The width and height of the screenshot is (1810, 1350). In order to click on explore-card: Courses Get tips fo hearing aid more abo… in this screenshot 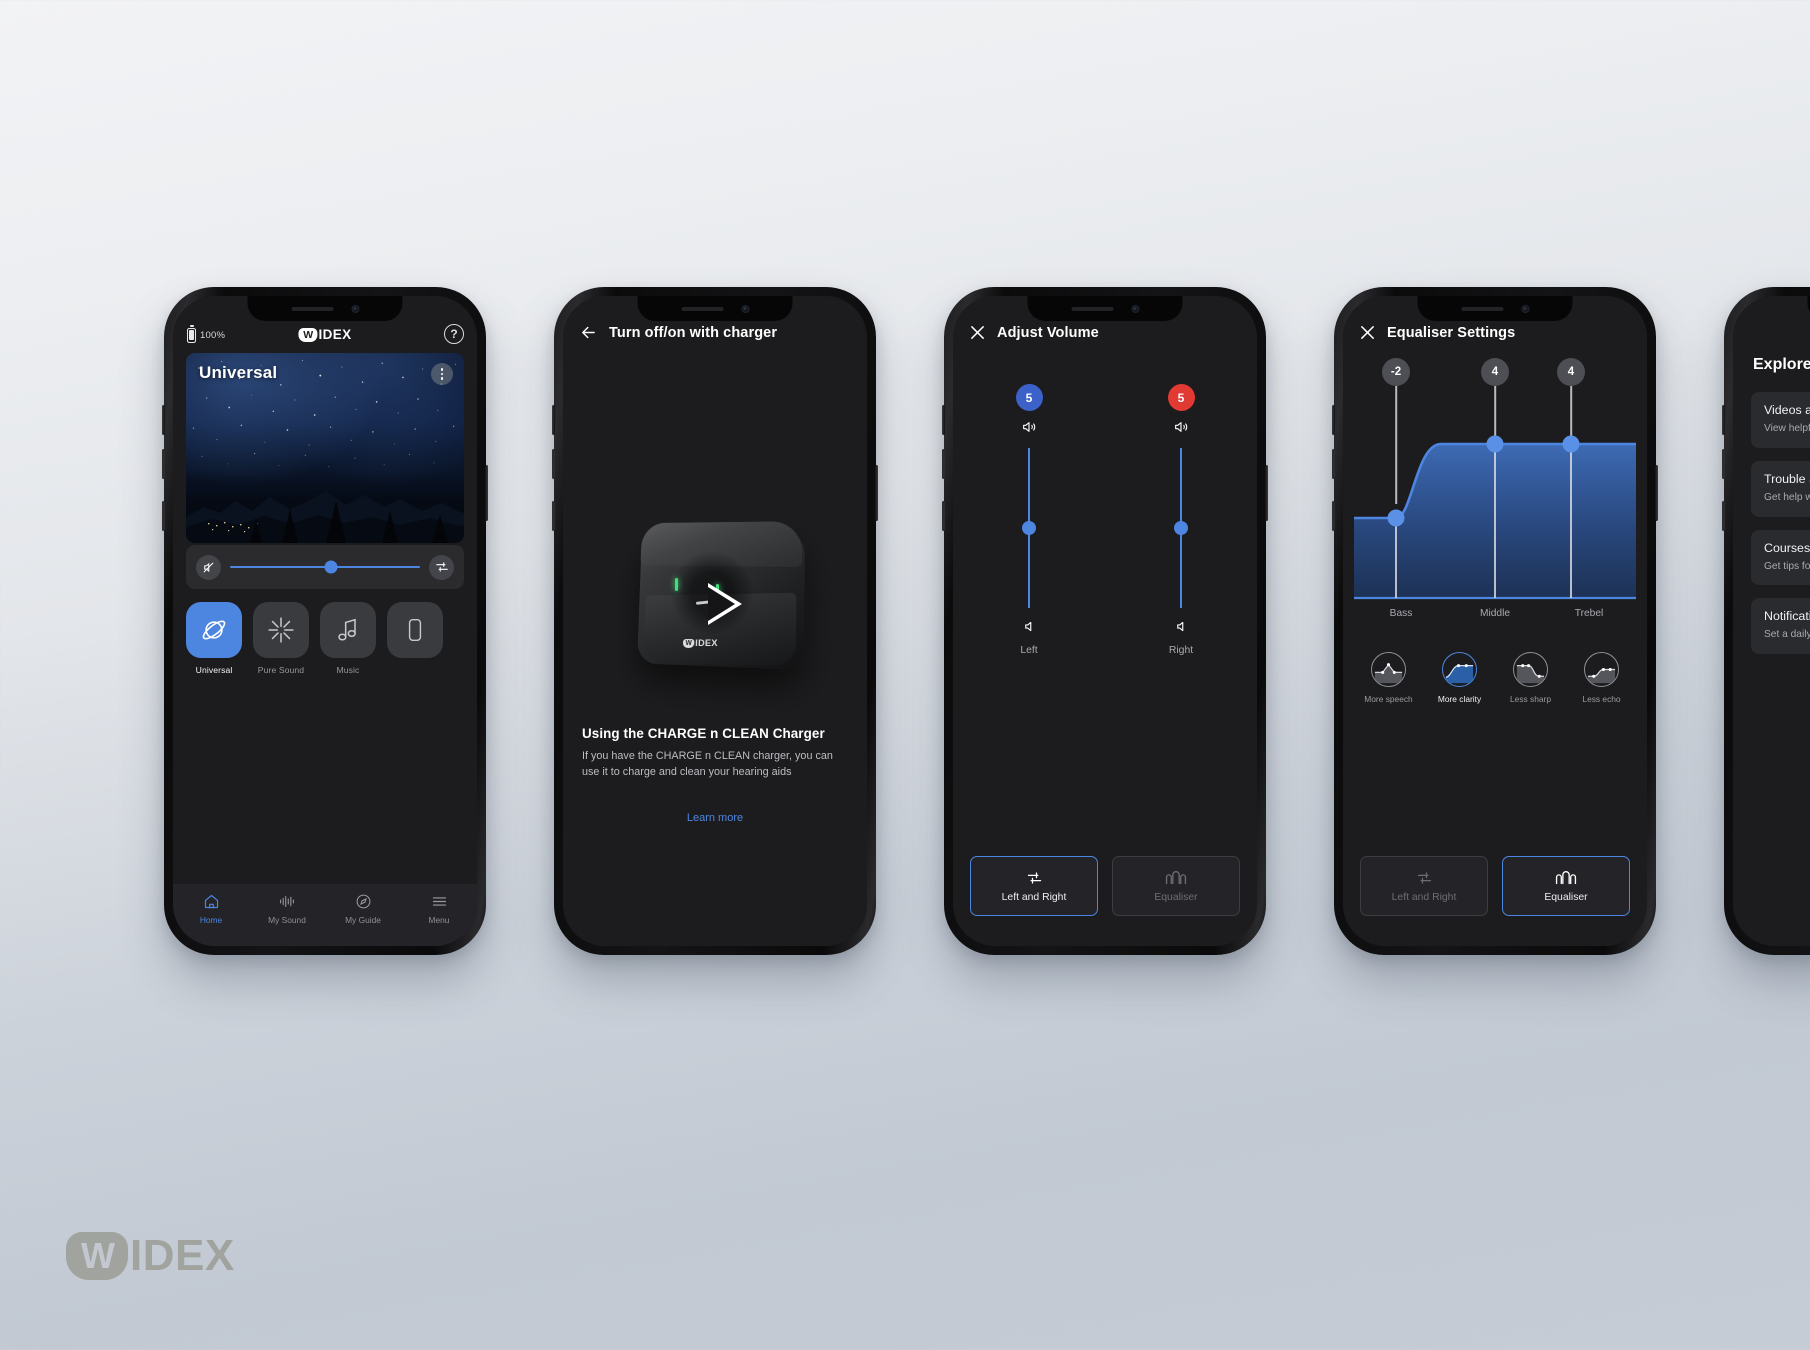, I will do `click(1780, 557)`.